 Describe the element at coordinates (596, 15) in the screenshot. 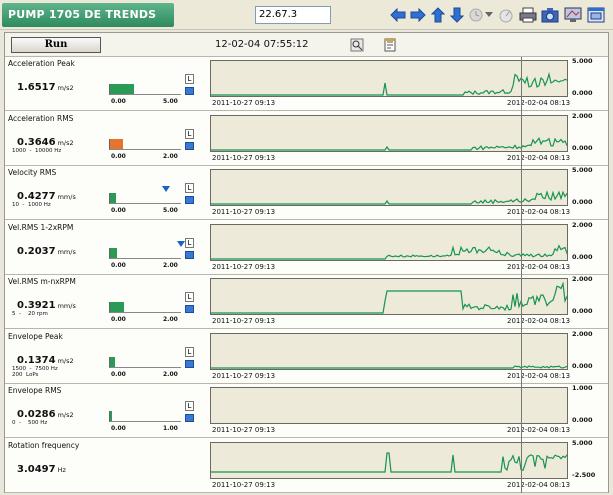

I see `window-icon` at that location.